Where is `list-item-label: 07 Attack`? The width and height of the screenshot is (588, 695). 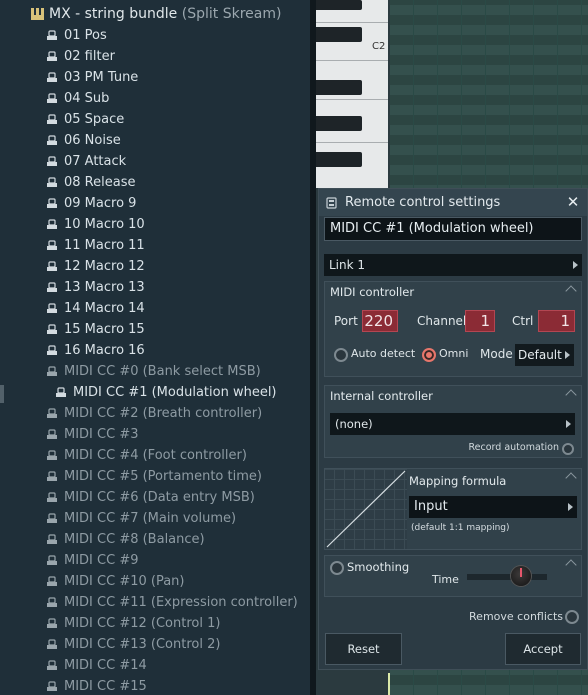 list-item-label: 07 Attack is located at coordinates (95, 161).